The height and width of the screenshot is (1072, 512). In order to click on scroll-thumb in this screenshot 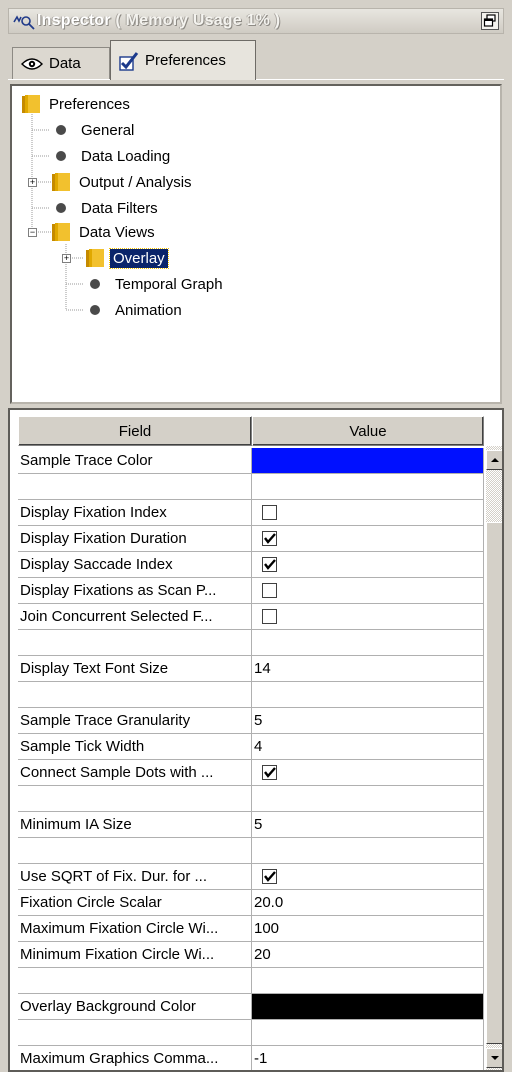, I will do `click(494, 783)`.